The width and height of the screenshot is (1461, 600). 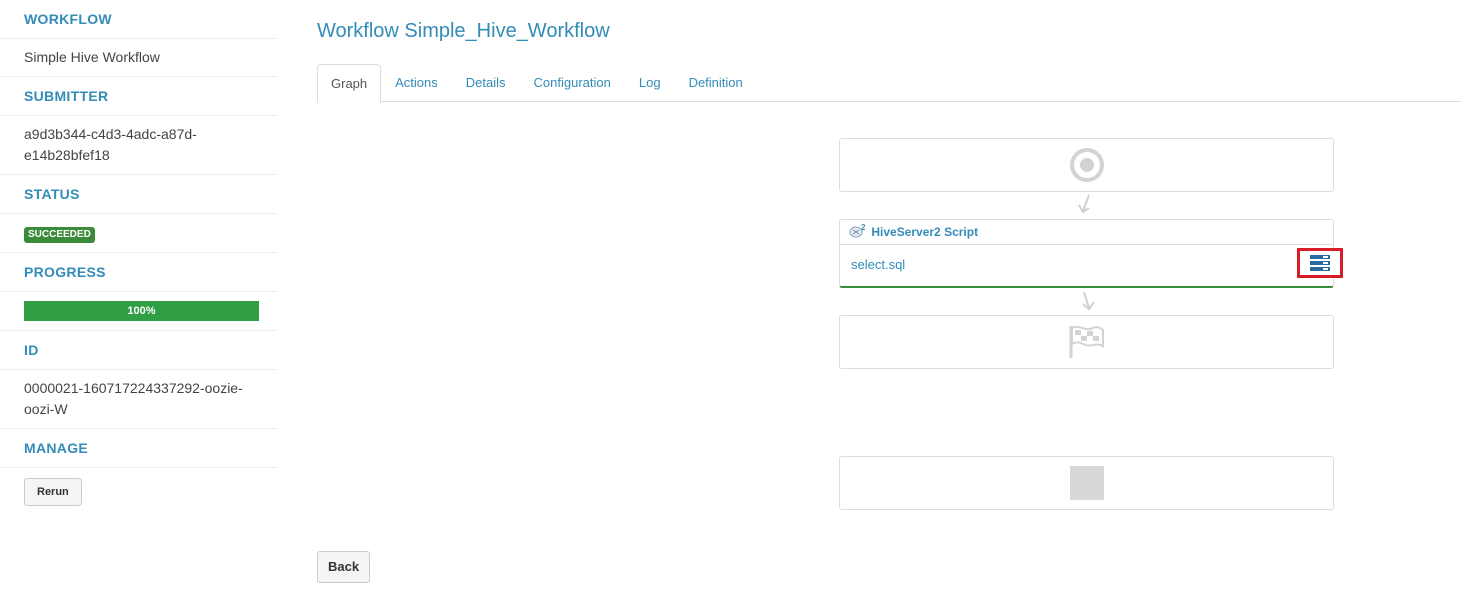 I want to click on rerun-button: Rerun, so click(x=53, y=492).